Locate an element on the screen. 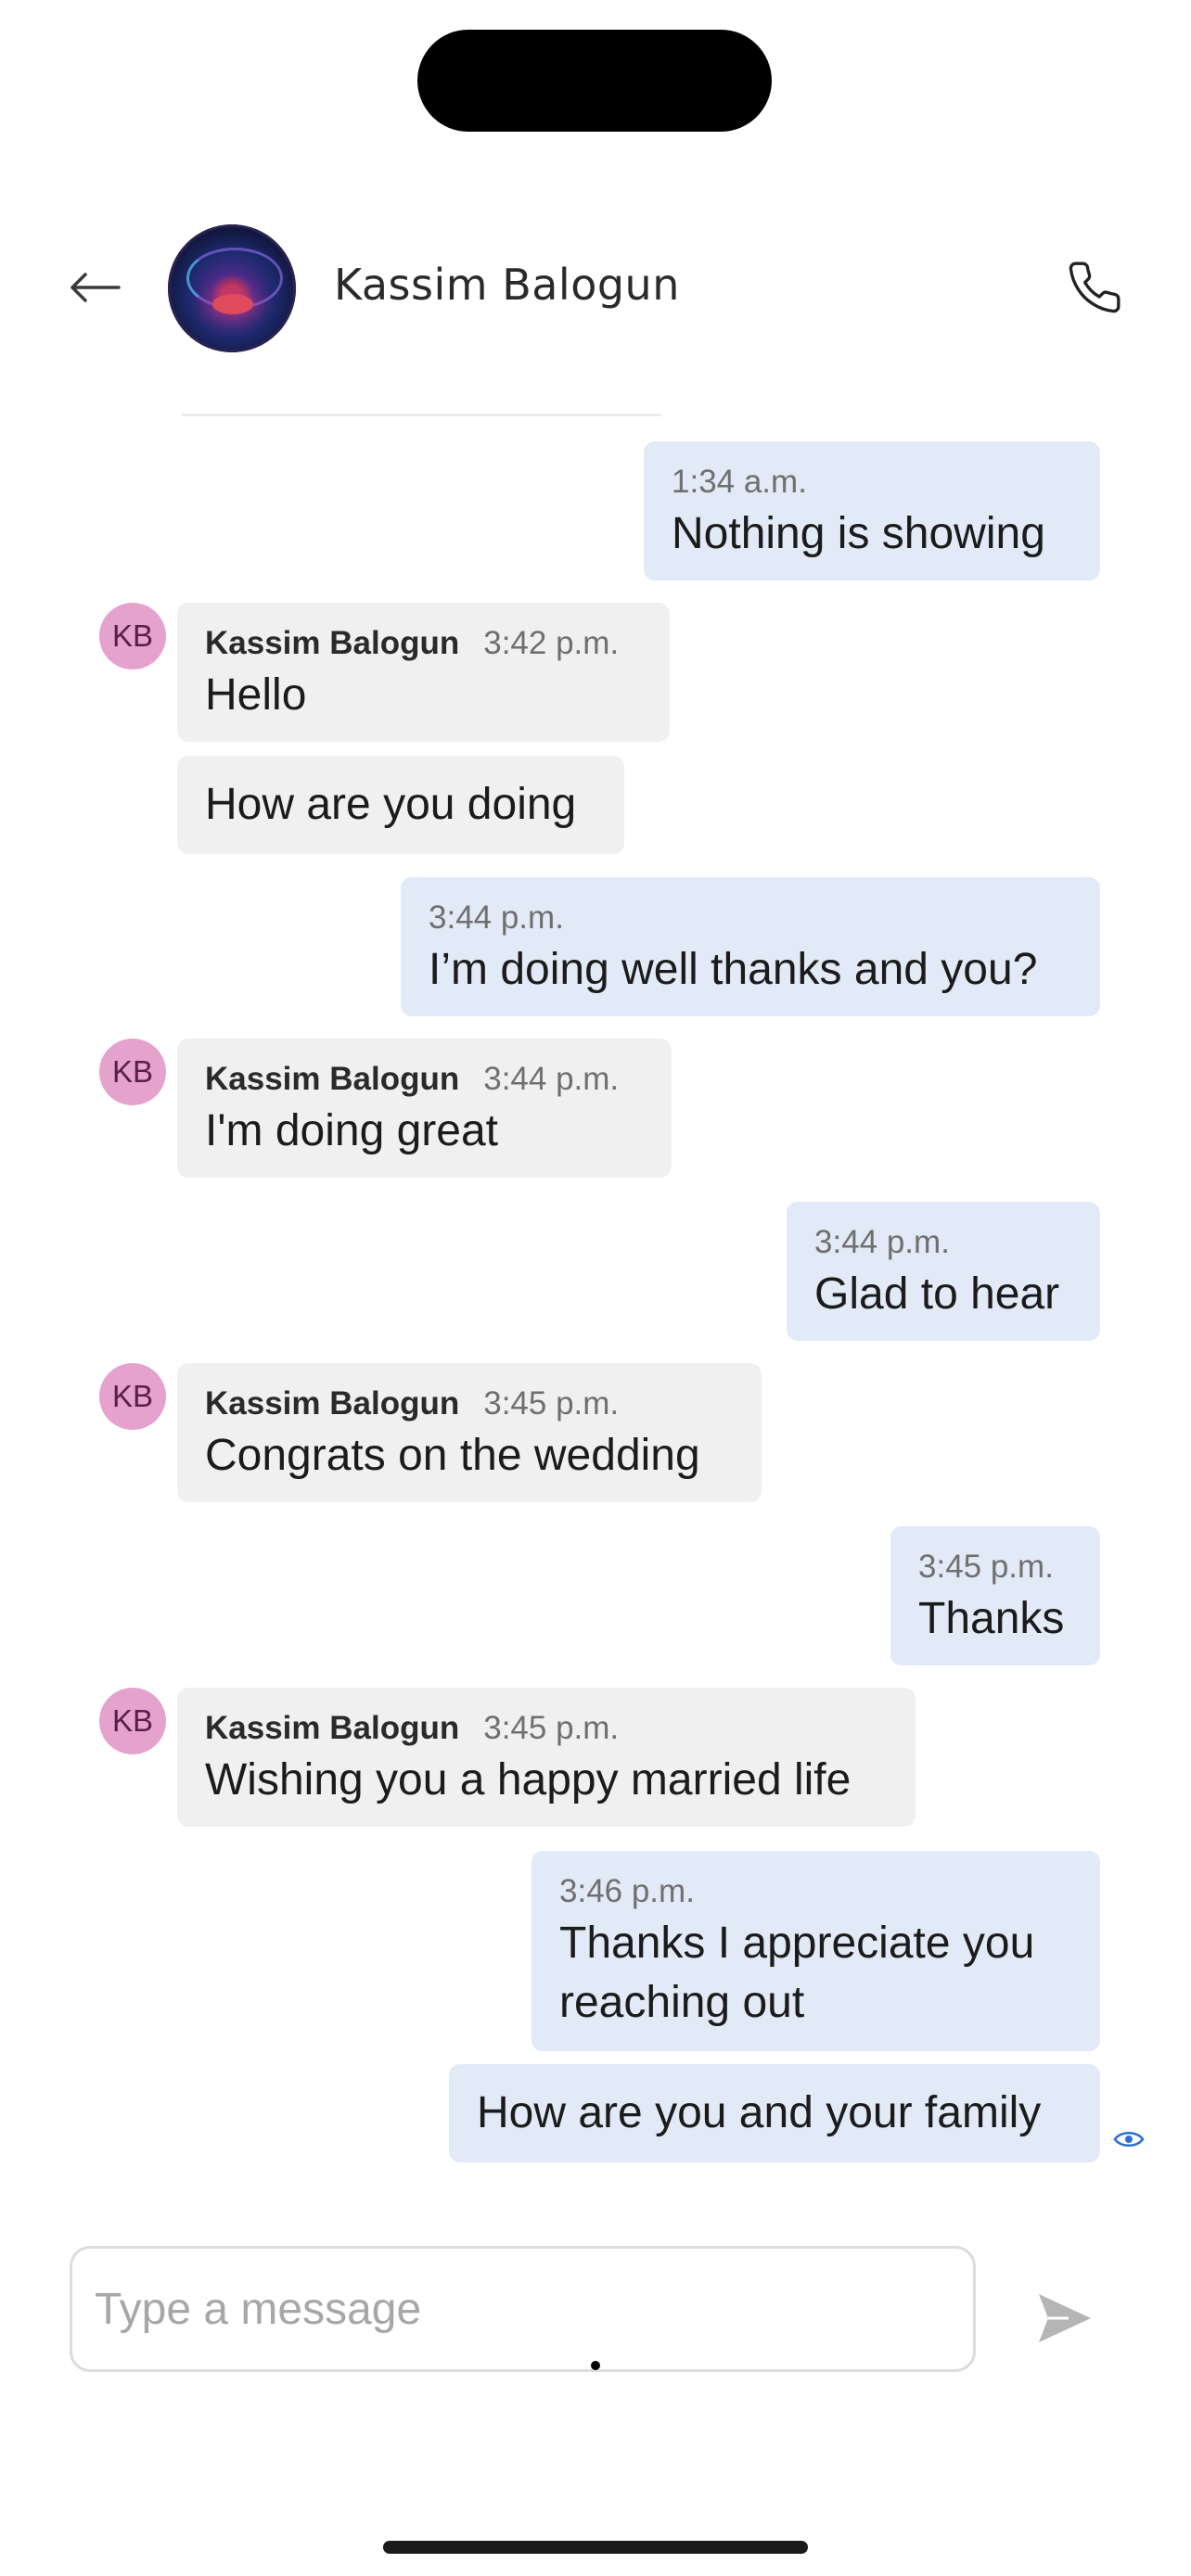 This screenshot has width=1191, height=2576. call-button is located at coordinates (1095, 287).